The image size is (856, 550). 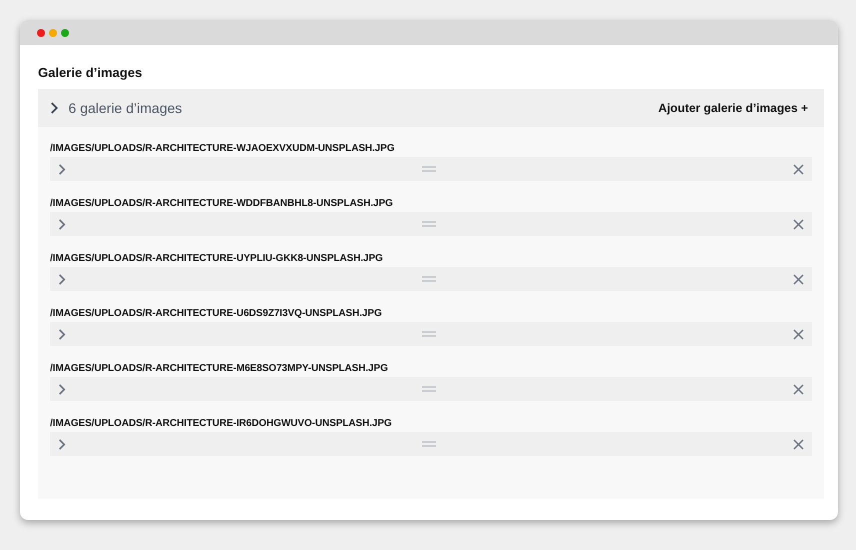 What do you see at coordinates (223, 148) in the screenshot?
I see `image-path: /IMAGES/UPLOADS/R-ARCHITECTURE-WJAOEXVXUDM-UNSPLASH.JPG` at bounding box center [223, 148].